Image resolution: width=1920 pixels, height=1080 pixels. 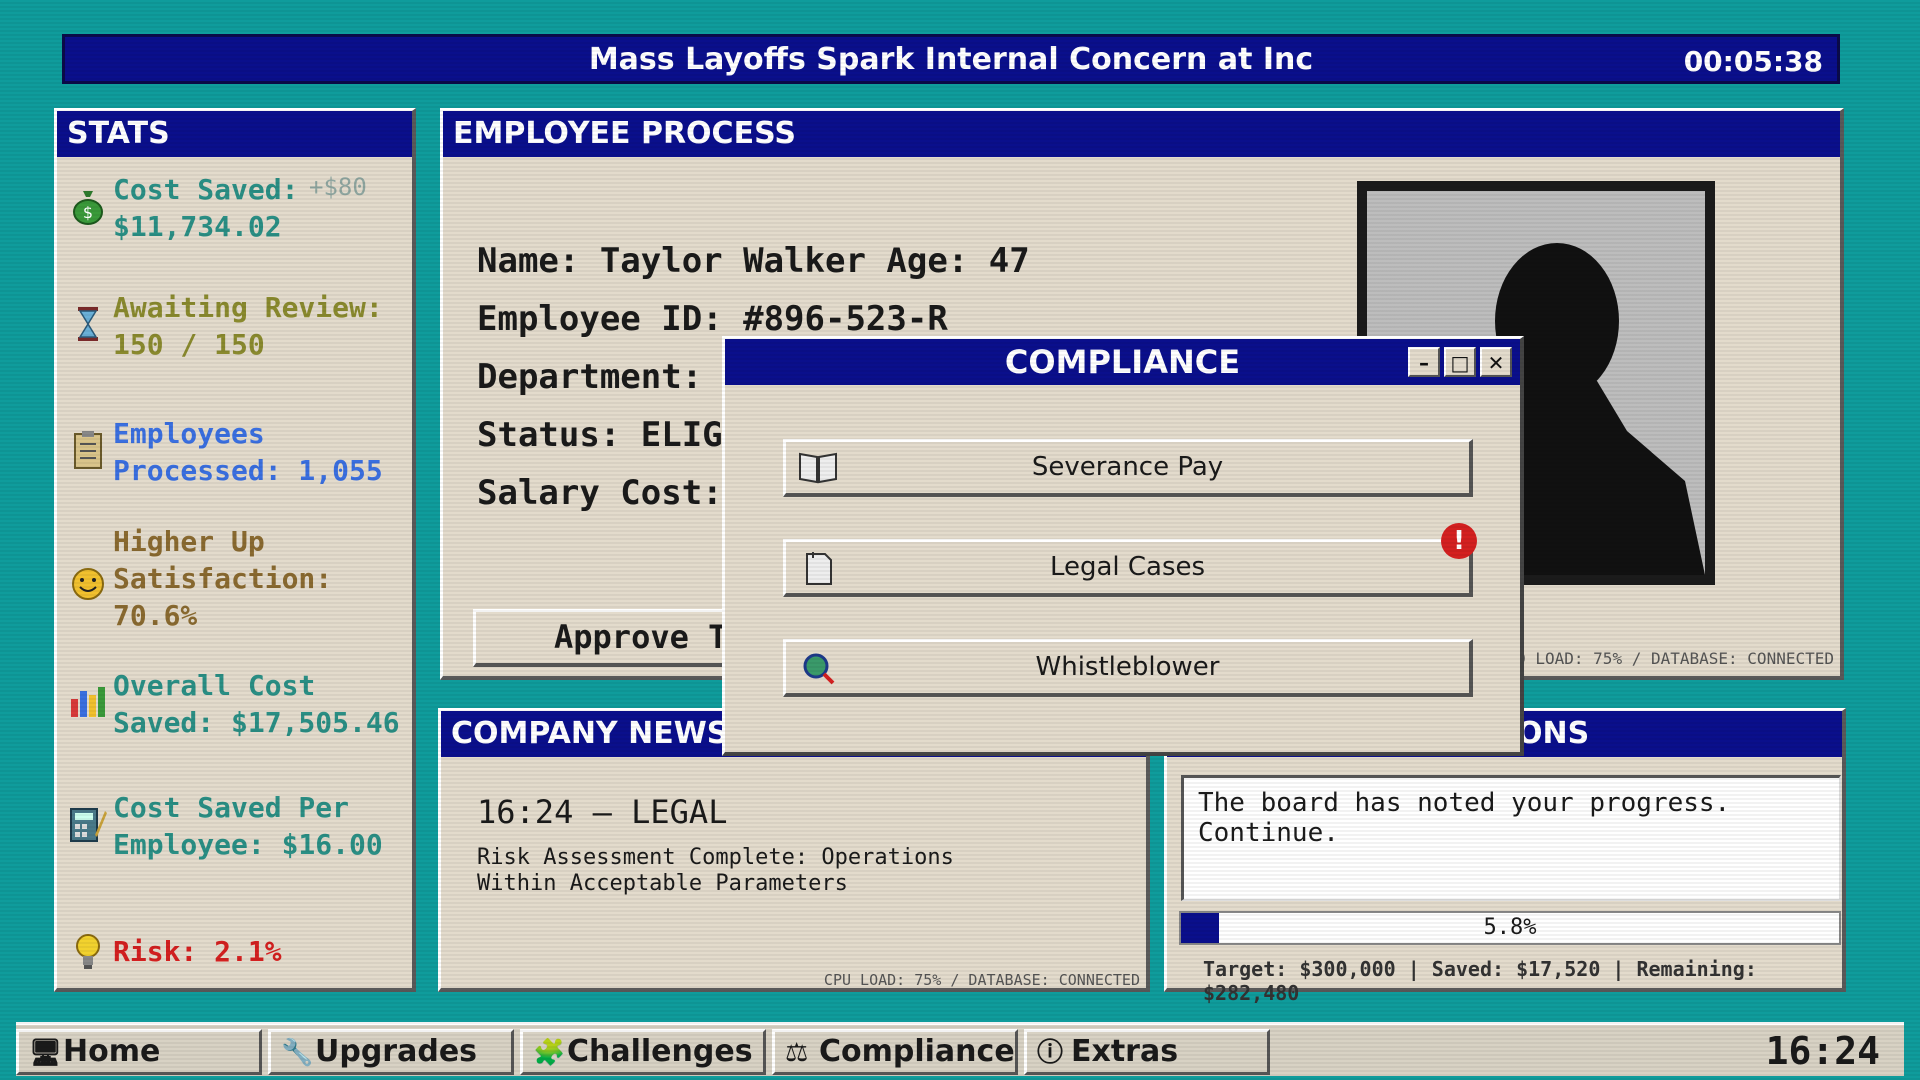 What do you see at coordinates (223, 578) in the screenshot?
I see `satisfaction-label-2: Satisfaction:` at bounding box center [223, 578].